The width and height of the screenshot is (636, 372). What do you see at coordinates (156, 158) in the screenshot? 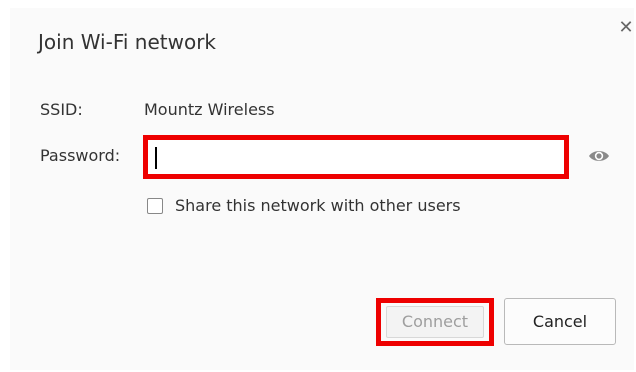
I see `text-caret` at bounding box center [156, 158].